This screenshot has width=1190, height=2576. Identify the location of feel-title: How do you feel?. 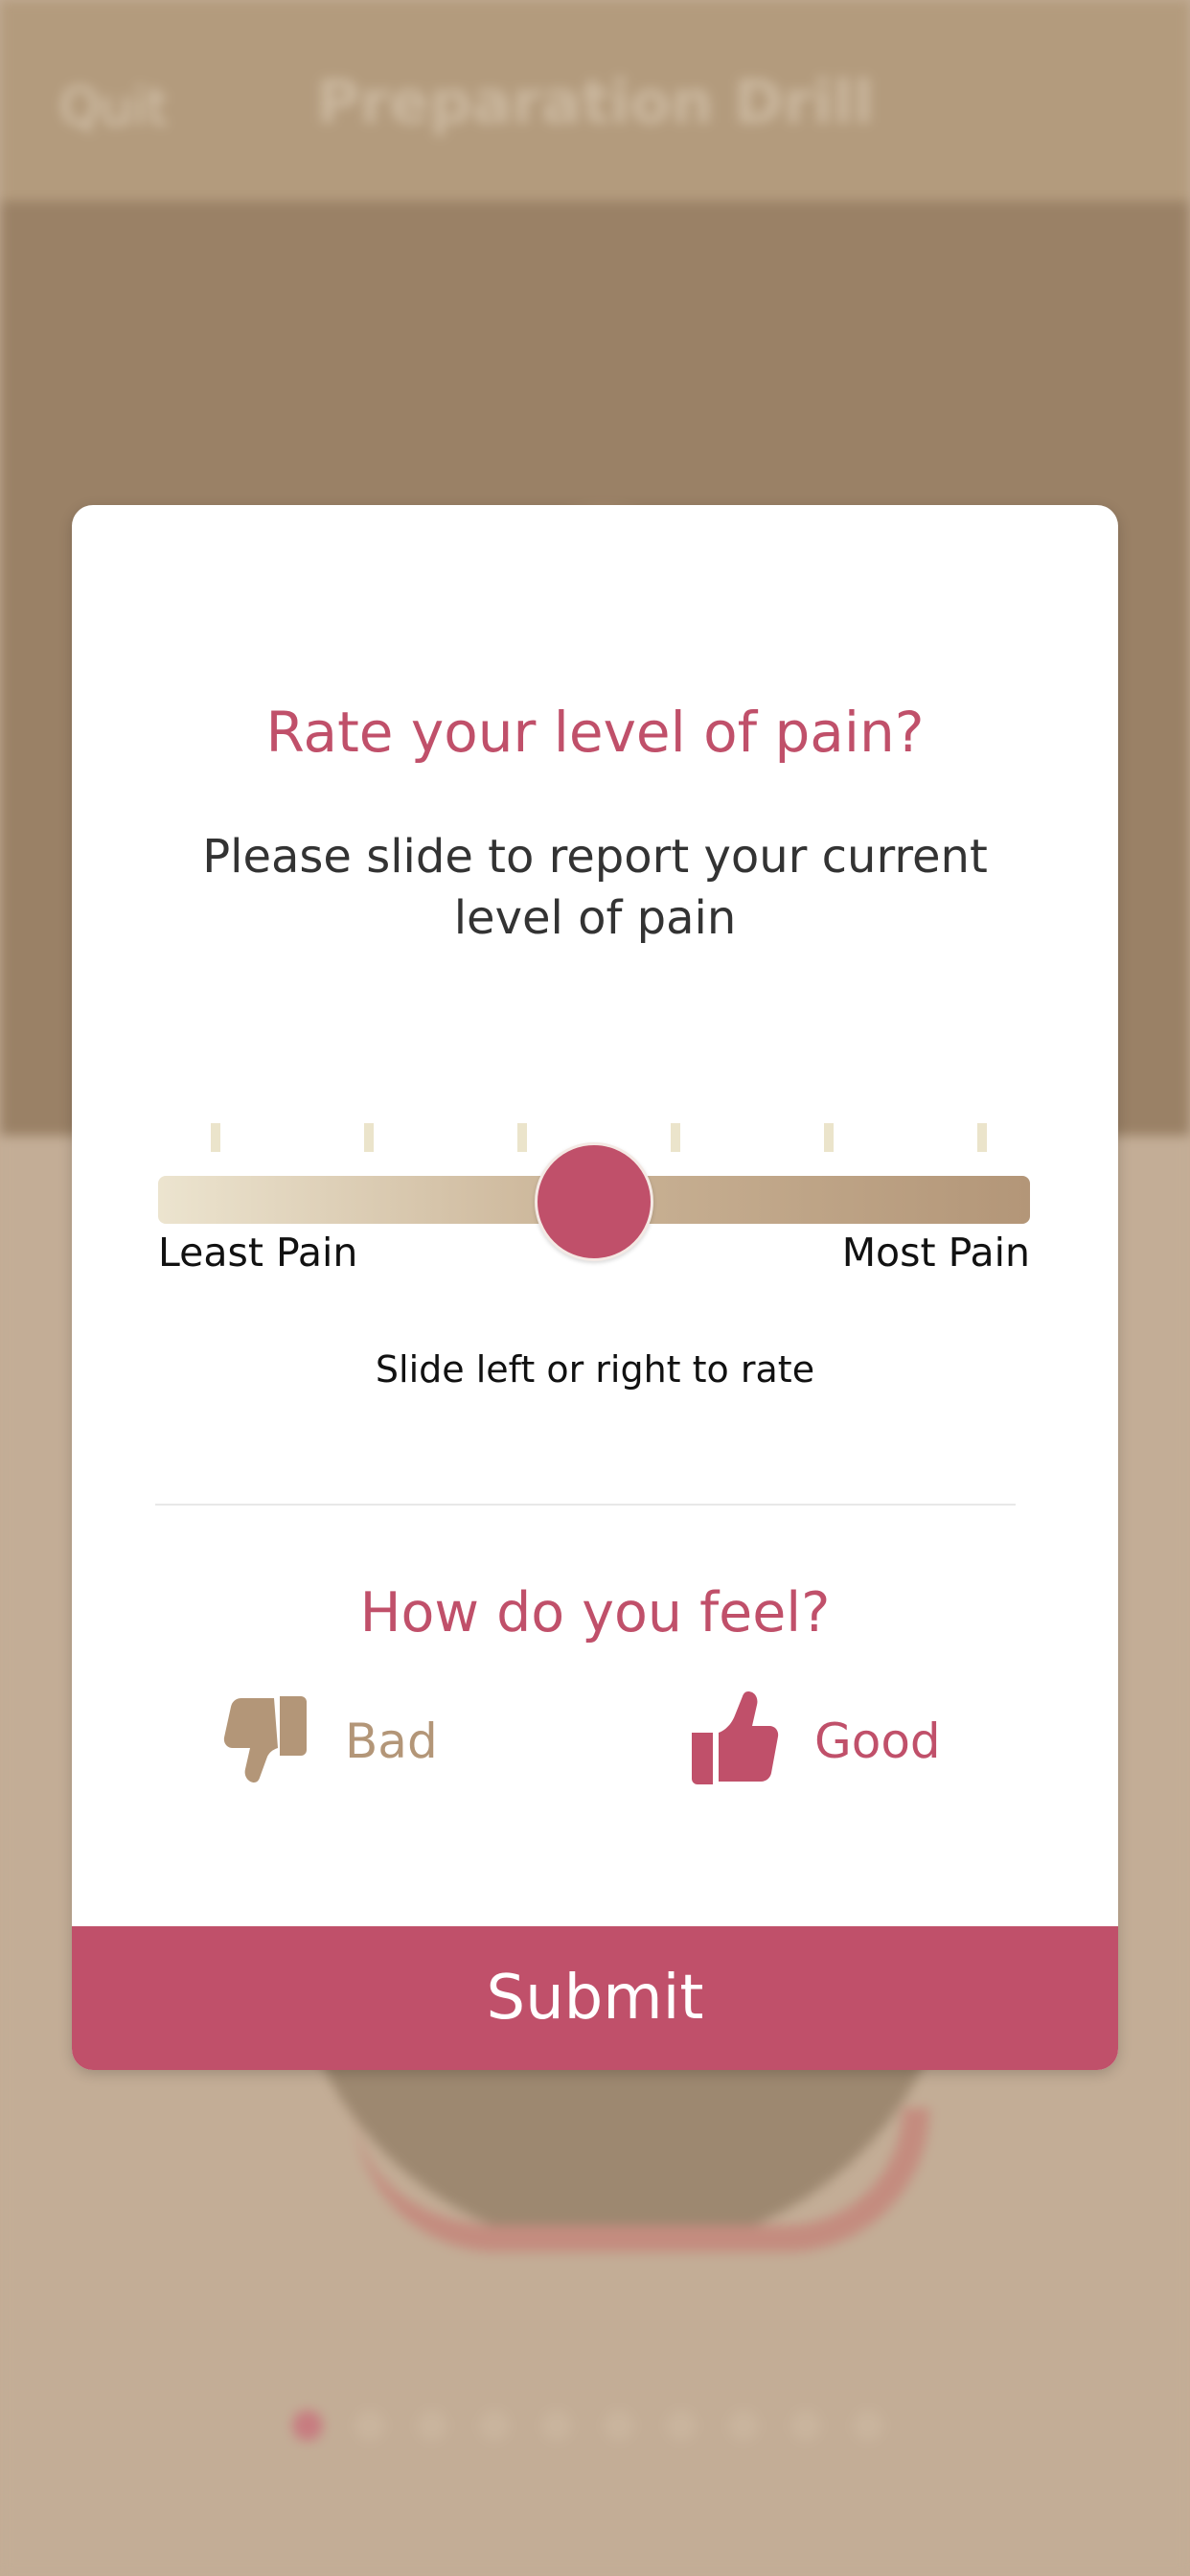
(595, 1612).